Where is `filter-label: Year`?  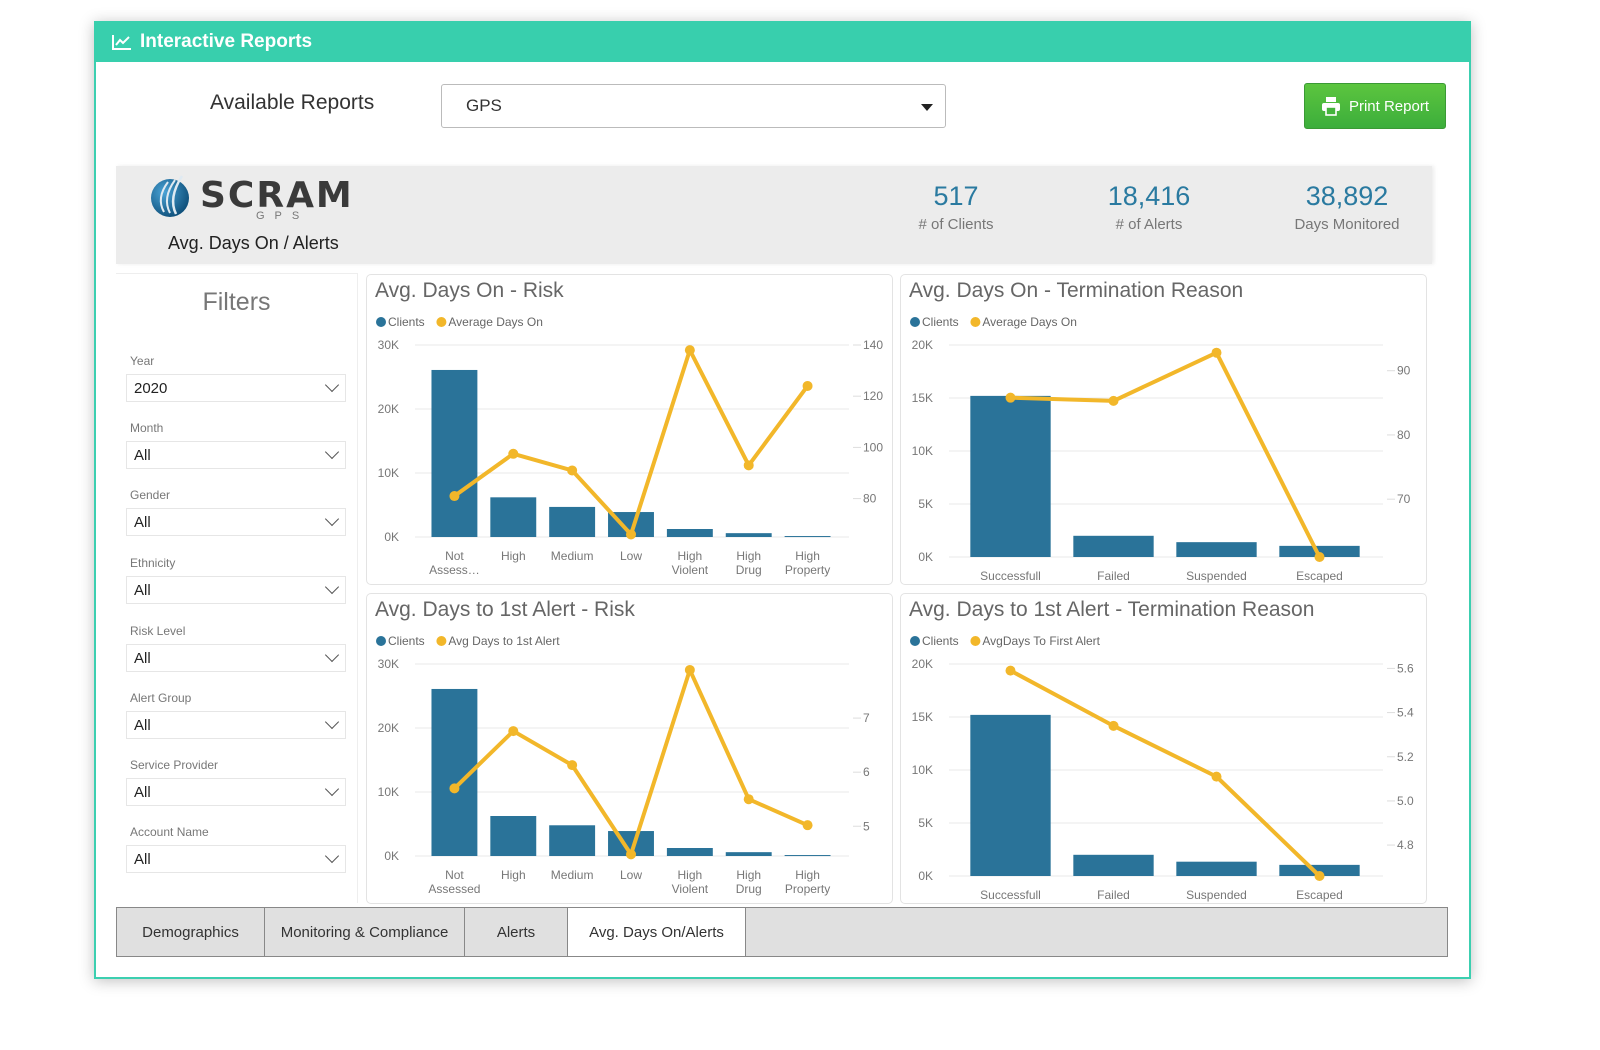
filter-label: Year is located at coordinates (142, 361).